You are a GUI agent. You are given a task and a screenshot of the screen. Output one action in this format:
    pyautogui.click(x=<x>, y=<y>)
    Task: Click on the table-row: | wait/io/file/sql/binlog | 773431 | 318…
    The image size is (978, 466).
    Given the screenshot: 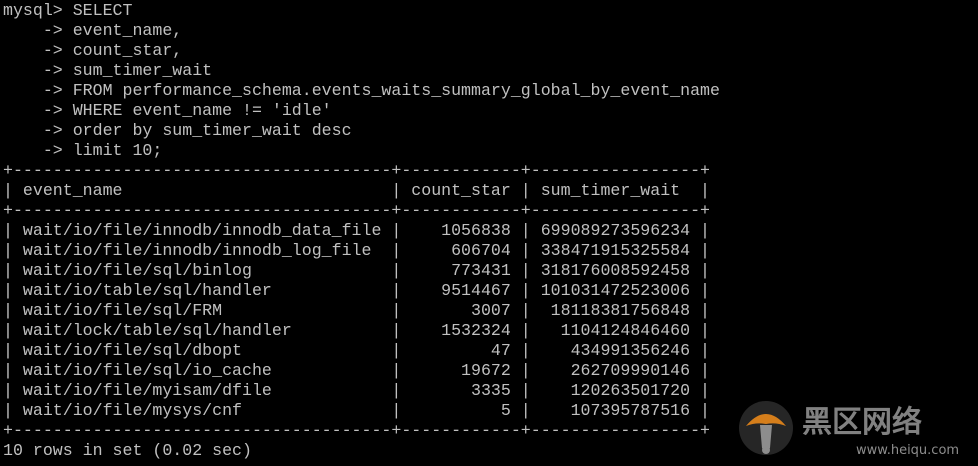 What is the action you would take?
    pyautogui.click(x=357, y=270)
    